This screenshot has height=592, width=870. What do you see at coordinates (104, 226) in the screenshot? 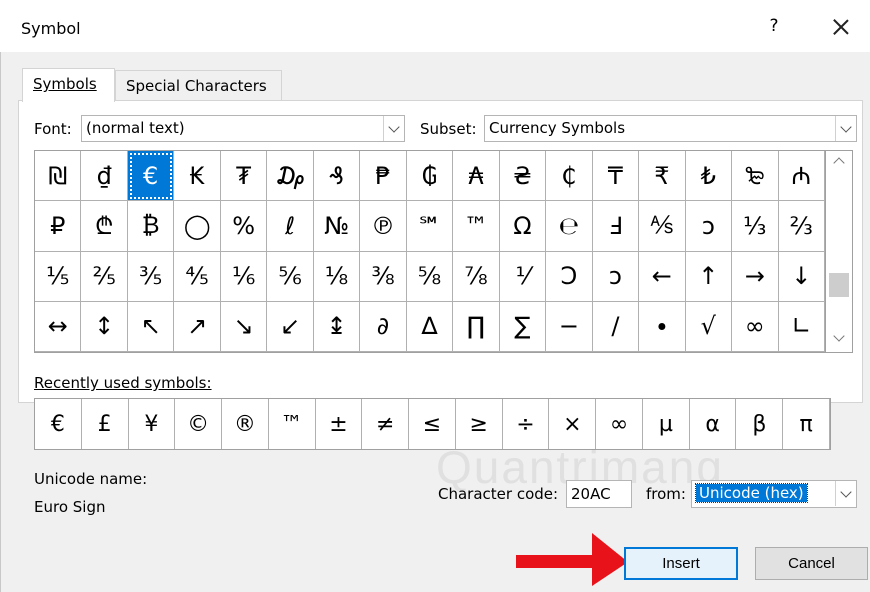
I see `symbol-cell: ₾` at bounding box center [104, 226].